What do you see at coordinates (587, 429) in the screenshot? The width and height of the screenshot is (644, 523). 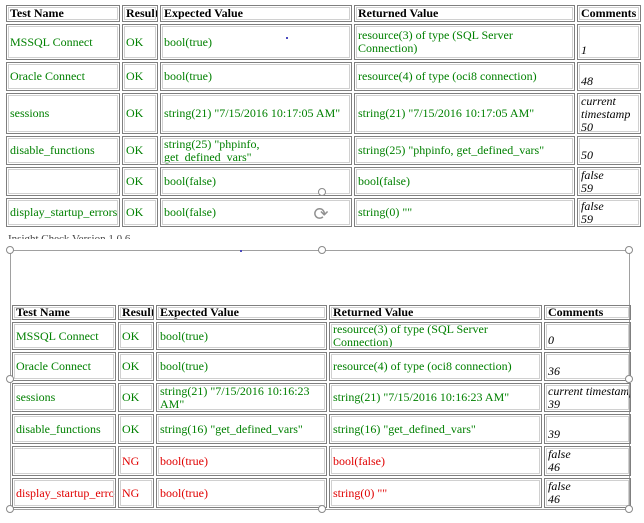 I see `comments-cell: 39` at bounding box center [587, 429].